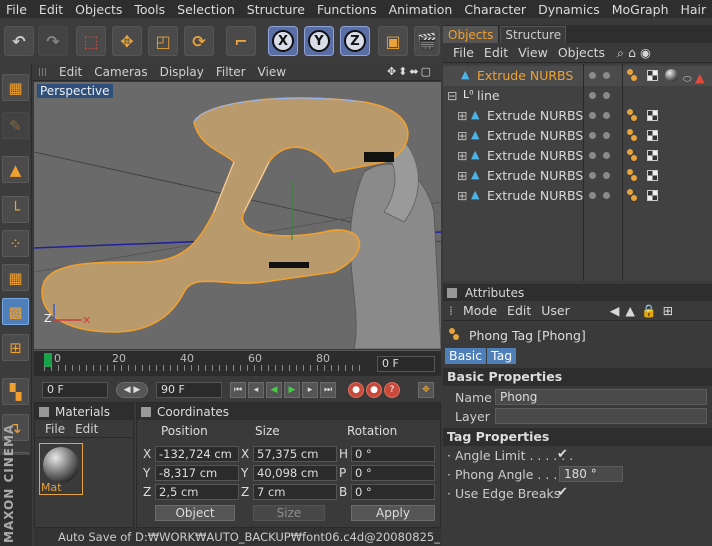 The width and height of the screenshot is (712, 546). What do you see at coordinates (640, 9) in the screenshot?
I see `menu-mograph: MoGraph` at bounding box center [640, 9].